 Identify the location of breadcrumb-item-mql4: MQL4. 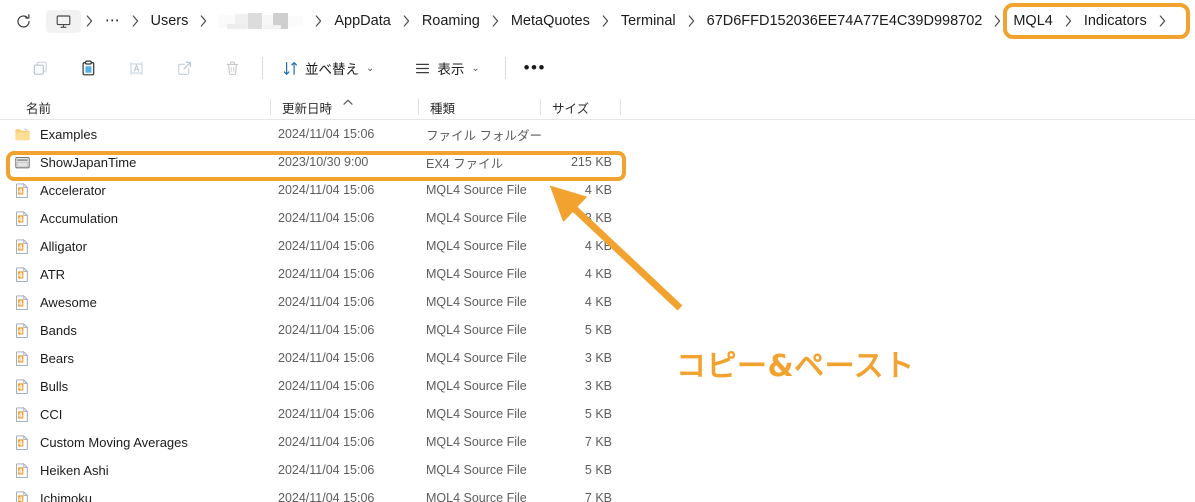
(1033, 21).